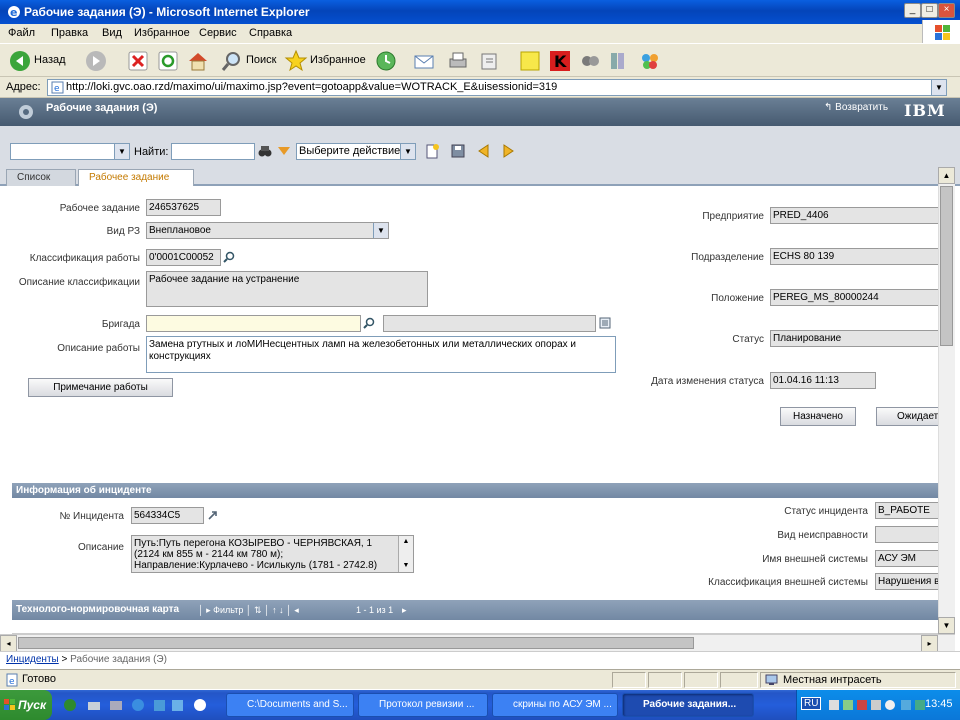  What do you see at coordinates (96, 61) in the screenshot?
I see `forward-arrow-icon` at bounding box center [96, 61].